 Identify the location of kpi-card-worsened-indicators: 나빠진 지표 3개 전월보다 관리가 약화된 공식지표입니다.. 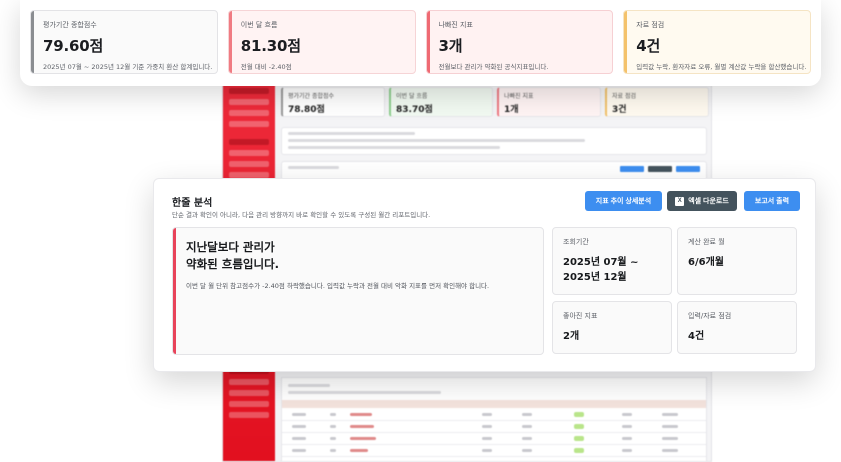
(519, 42).